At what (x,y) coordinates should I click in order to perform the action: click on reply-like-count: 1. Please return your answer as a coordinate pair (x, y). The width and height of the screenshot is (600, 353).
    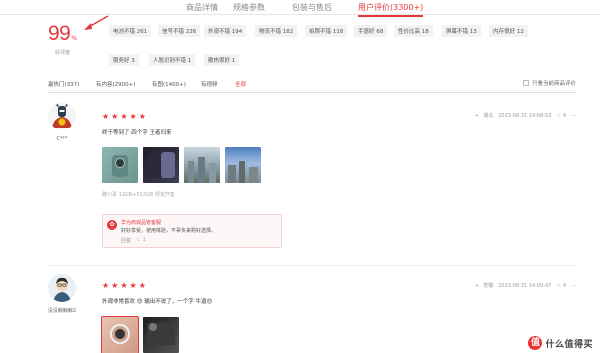
    Looking at the image, I should click on (144, 240).